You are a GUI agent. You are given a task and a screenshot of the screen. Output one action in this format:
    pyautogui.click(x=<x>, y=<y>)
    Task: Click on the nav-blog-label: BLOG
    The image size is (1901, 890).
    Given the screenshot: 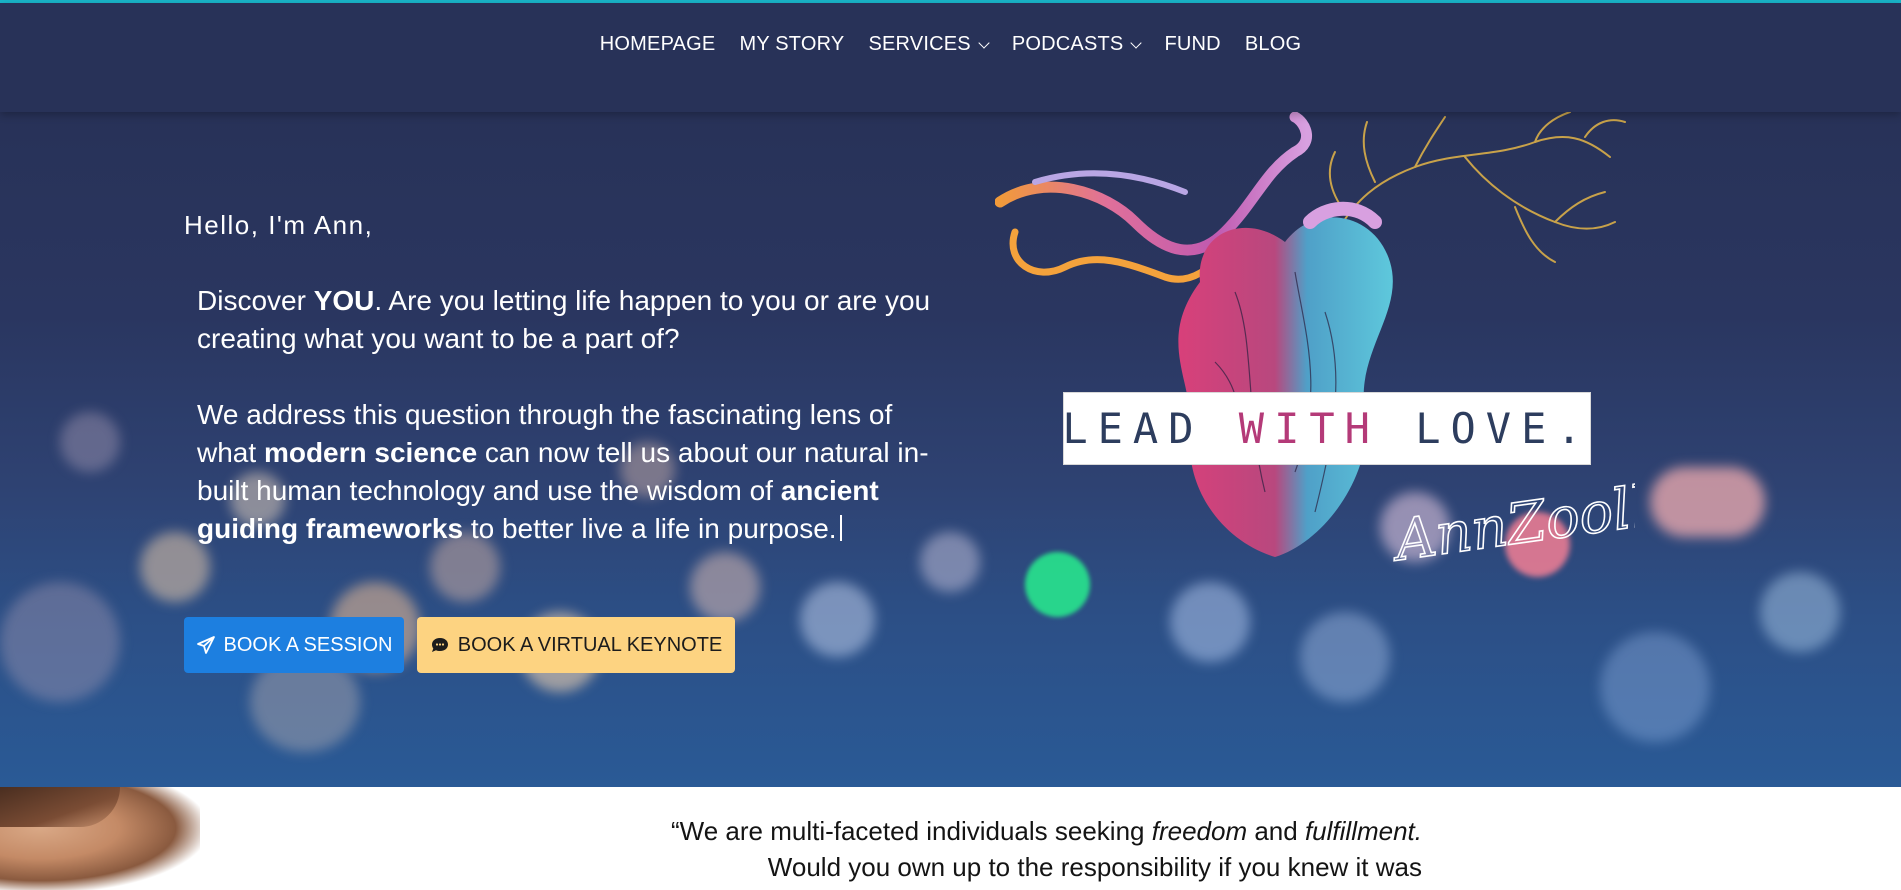 What is the action you would take?
    pyautogui.click(x=1273, y=44)
    